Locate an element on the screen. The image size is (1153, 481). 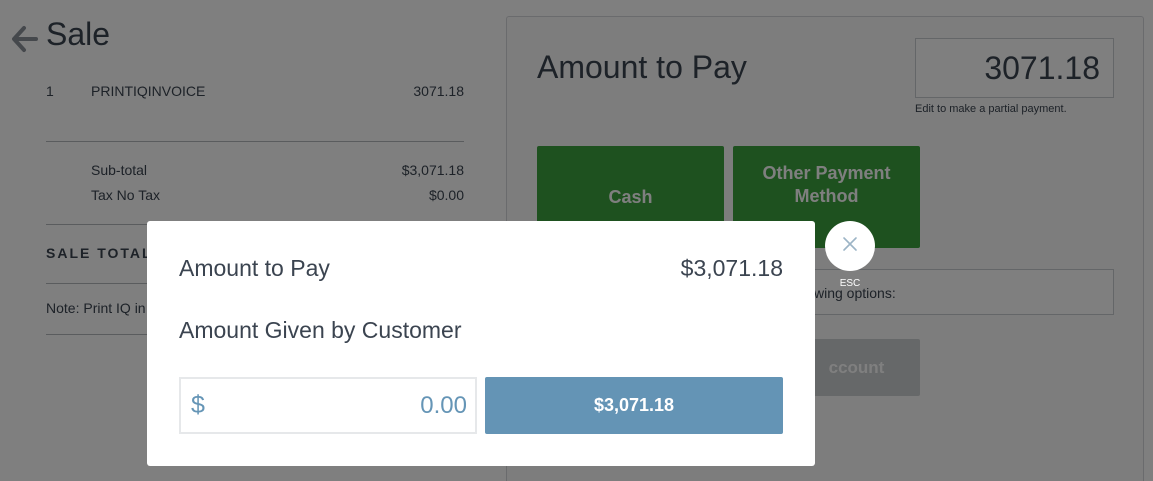
close-icon is located at coordinates (850, 246).